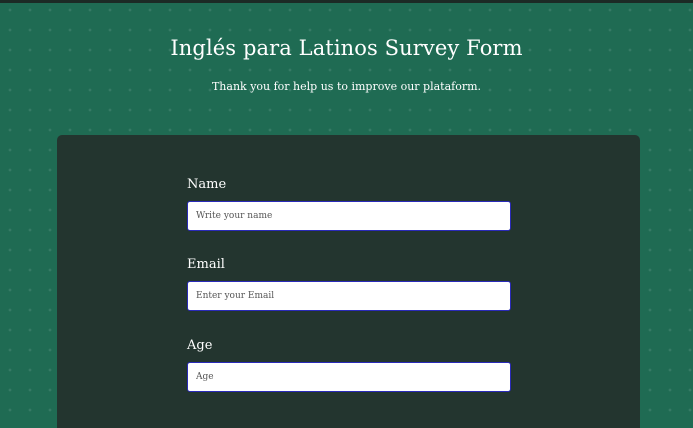  What do you see at coordinates (349, 216) in the screenshot?
I see `name-input` at bounding box center [349, 216].